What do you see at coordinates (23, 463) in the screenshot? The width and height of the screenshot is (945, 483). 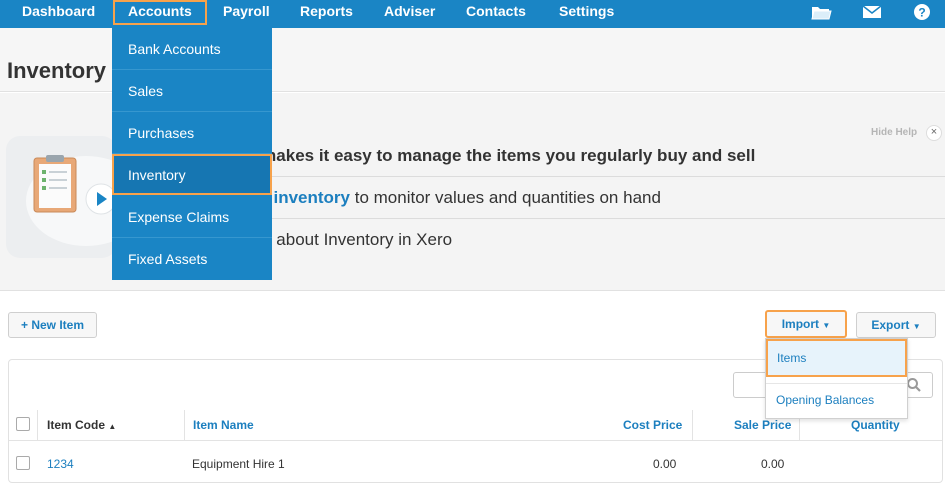 I see `row-checkbox` at bounding box center [23, 463].